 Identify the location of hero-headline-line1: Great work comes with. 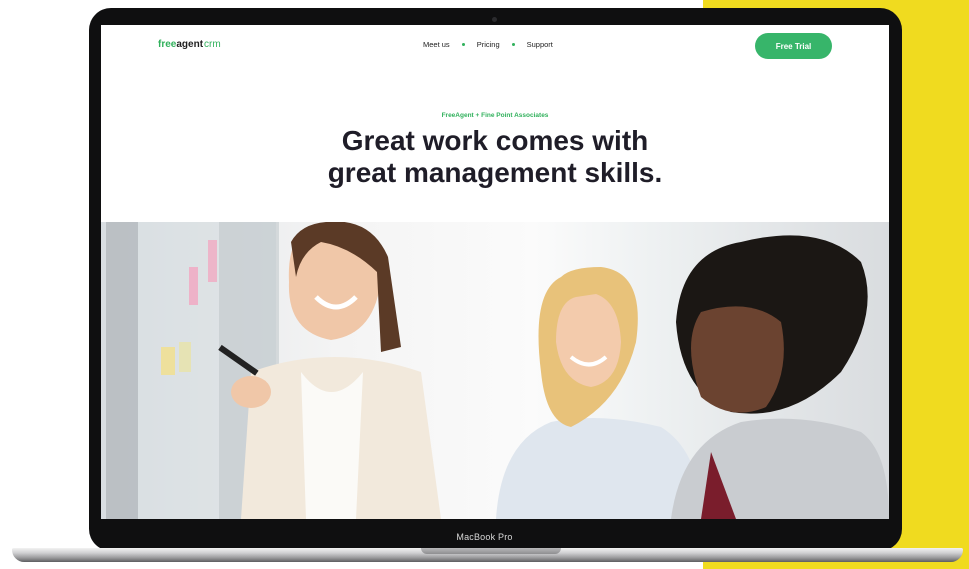
(495, 140).